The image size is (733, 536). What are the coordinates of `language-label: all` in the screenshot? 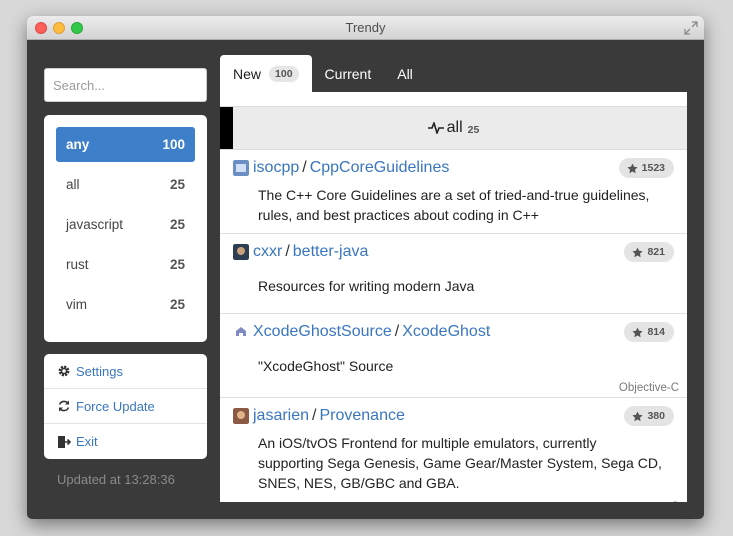 It's located at (73, 184).